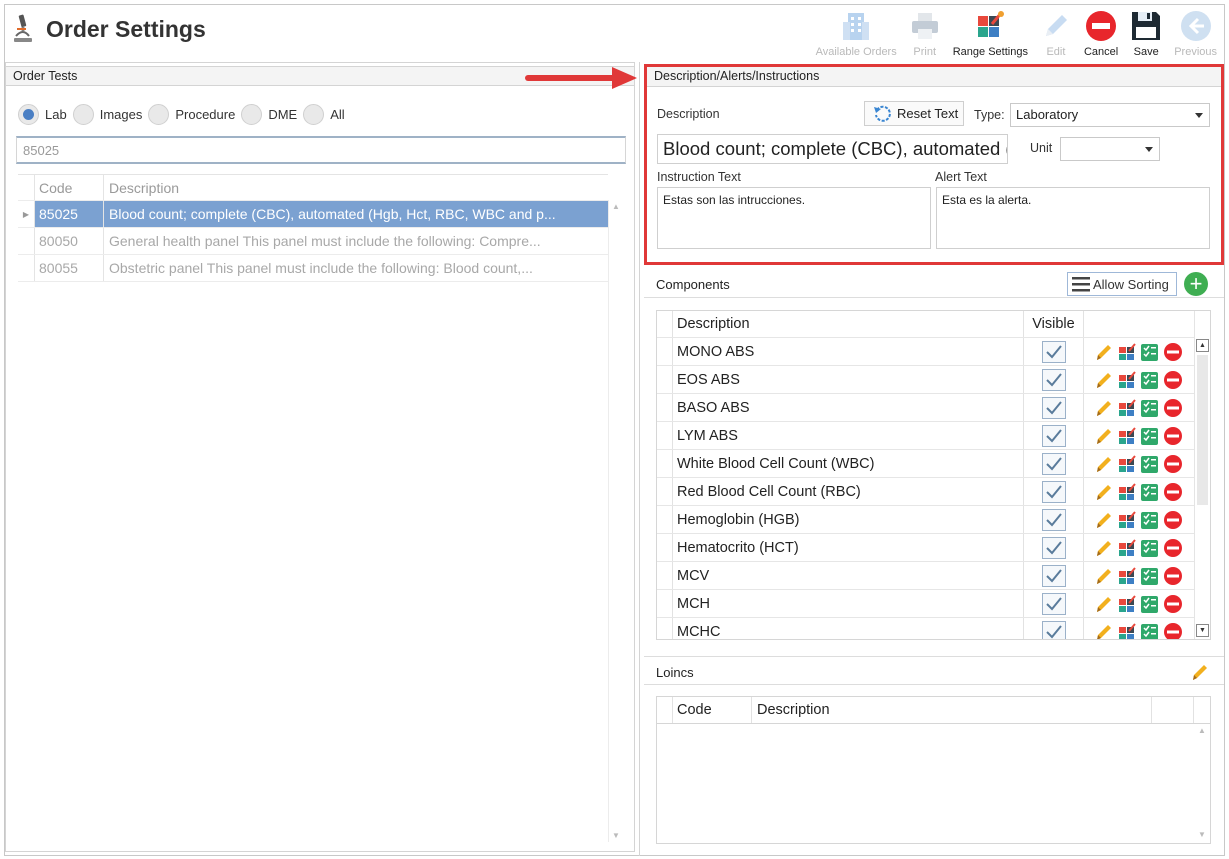 This screenshot has height=859, width=1229. Describe the element at coordinates (933, 520) in the screenshot. I see `table-row: Hemoglobin (HGB)` at that location.